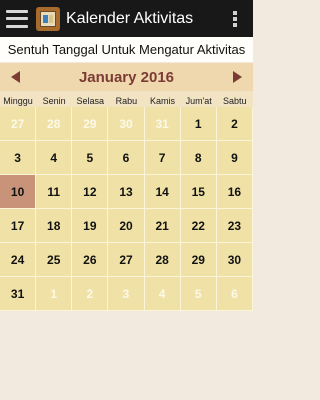  Describe the element at coordinates (90, 226) in the screenshot. I see `calendar-day-cell: 19` at that location.